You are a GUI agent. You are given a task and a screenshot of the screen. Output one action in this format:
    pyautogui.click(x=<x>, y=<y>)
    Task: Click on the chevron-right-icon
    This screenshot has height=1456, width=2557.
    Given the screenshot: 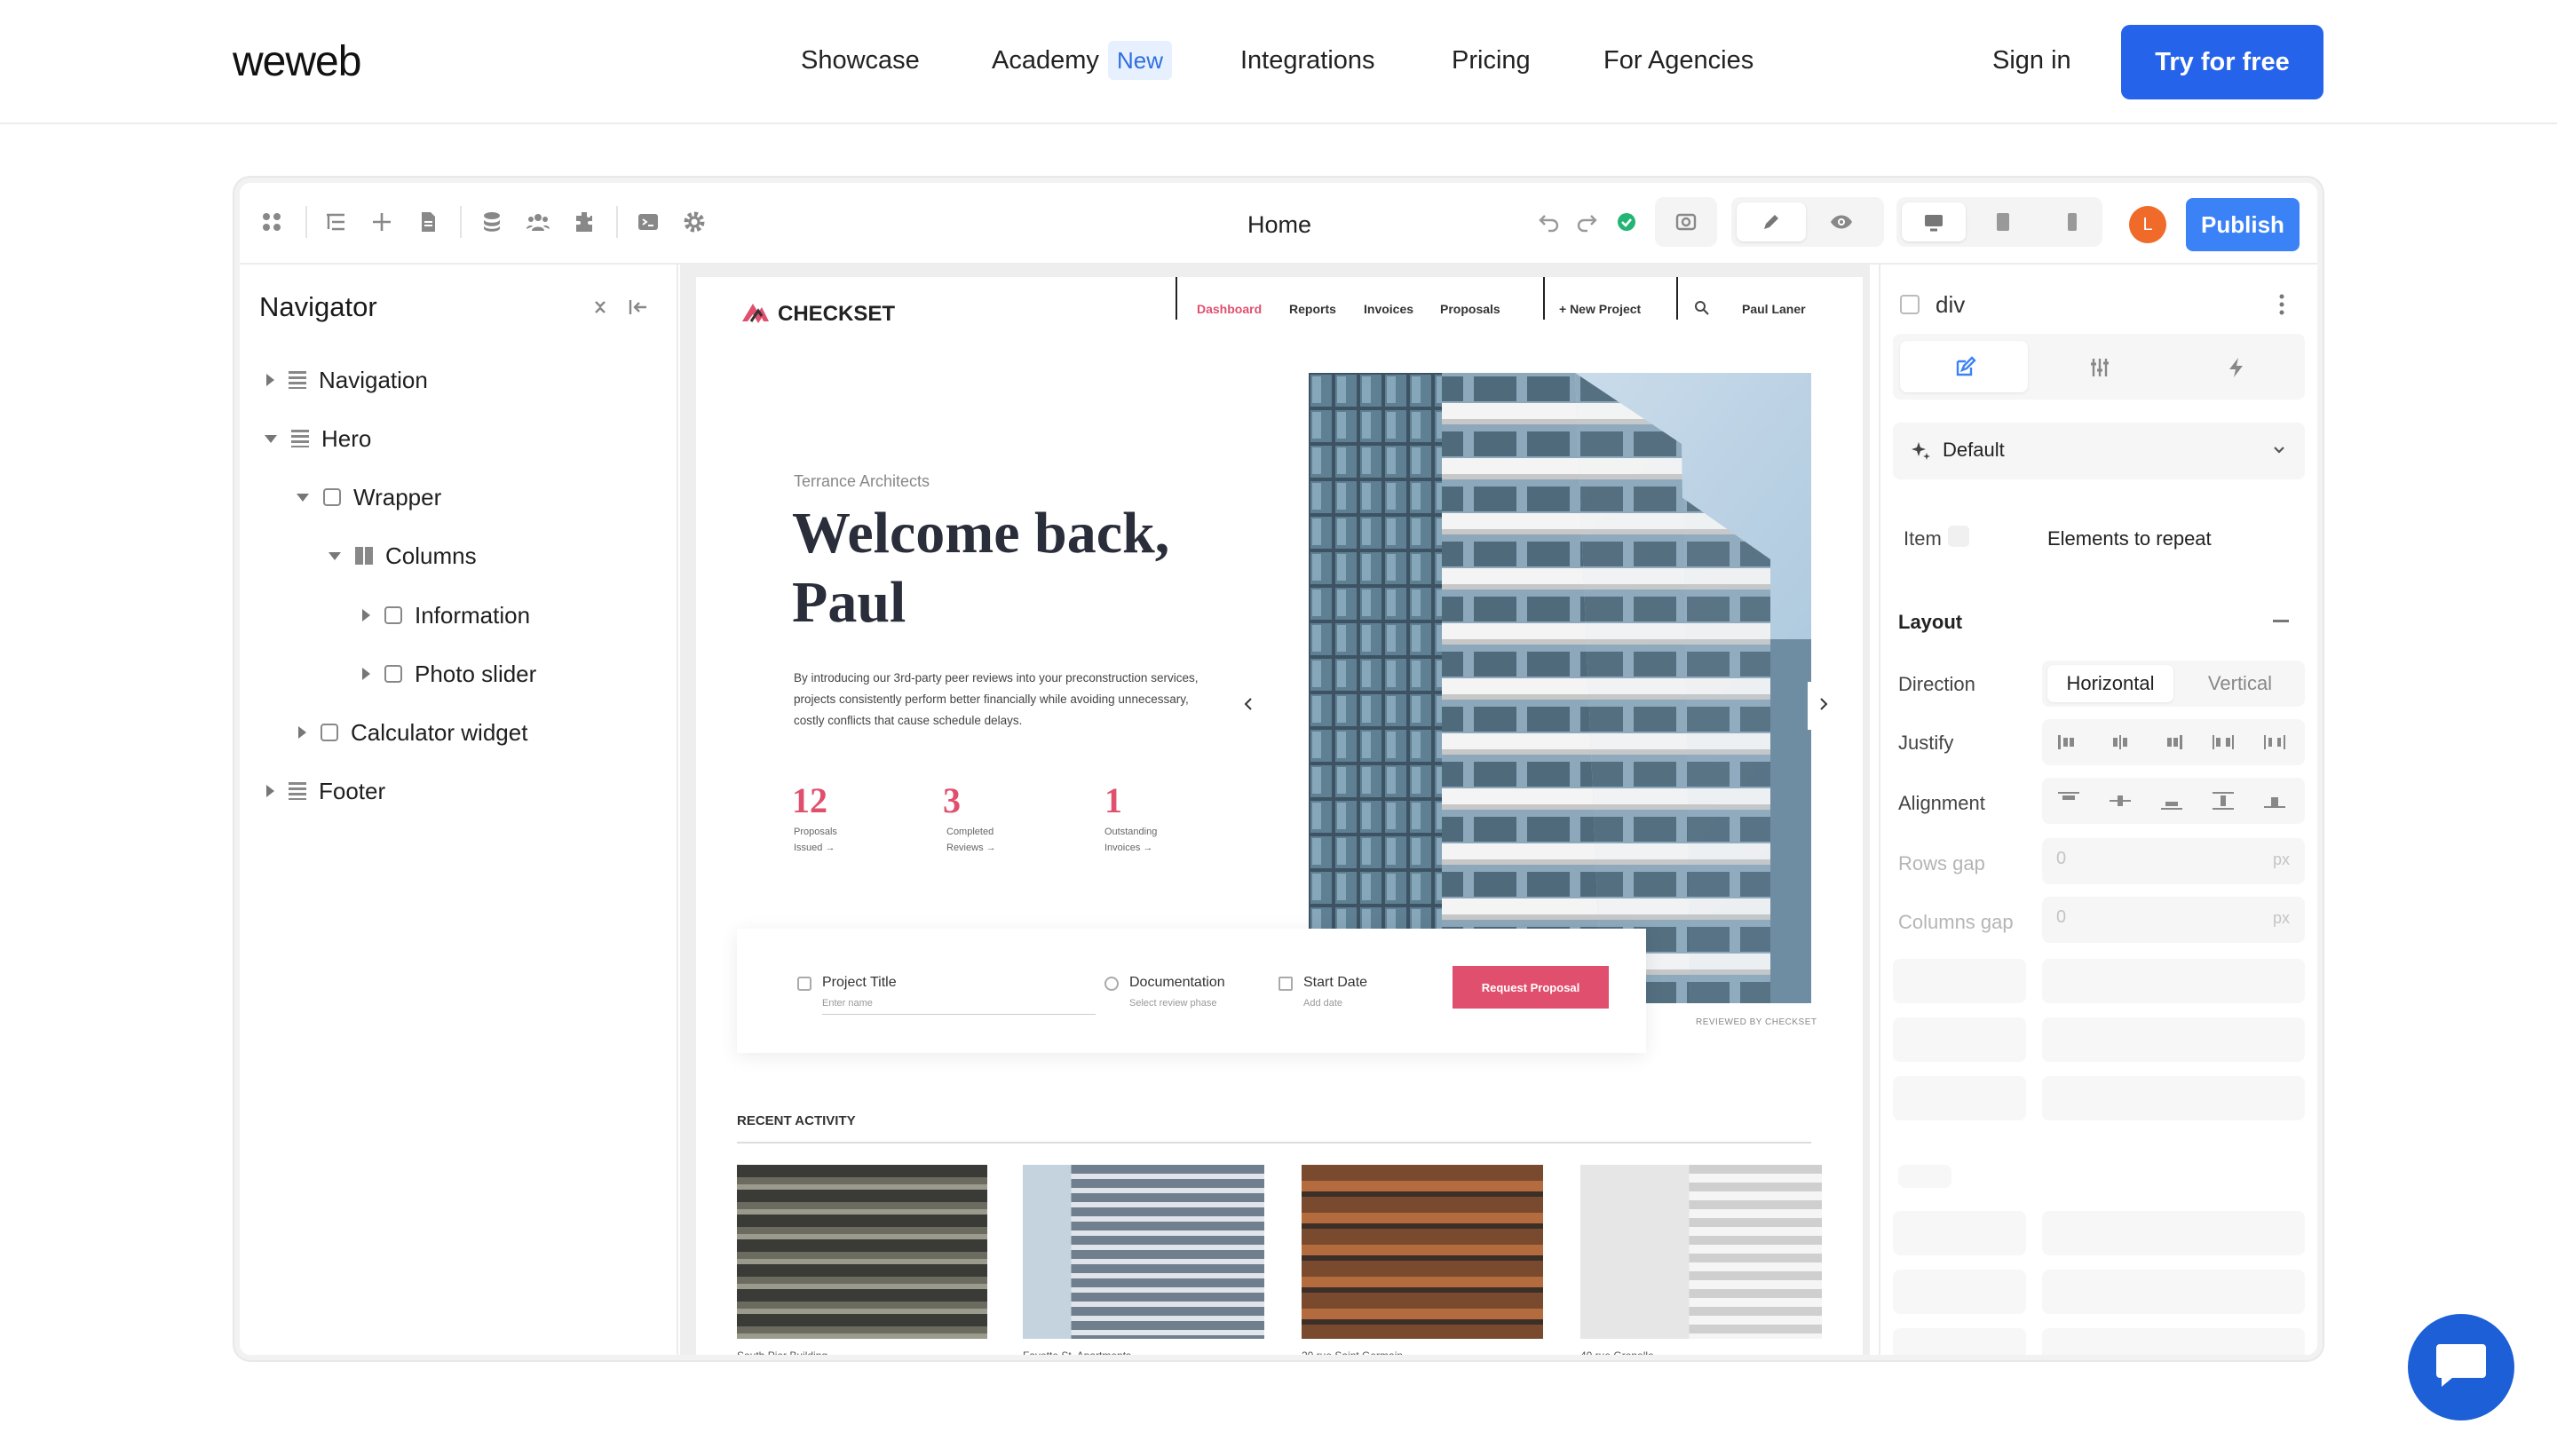 What is the action you would take?
    pyautogui.click(x=1823, y=706)
    